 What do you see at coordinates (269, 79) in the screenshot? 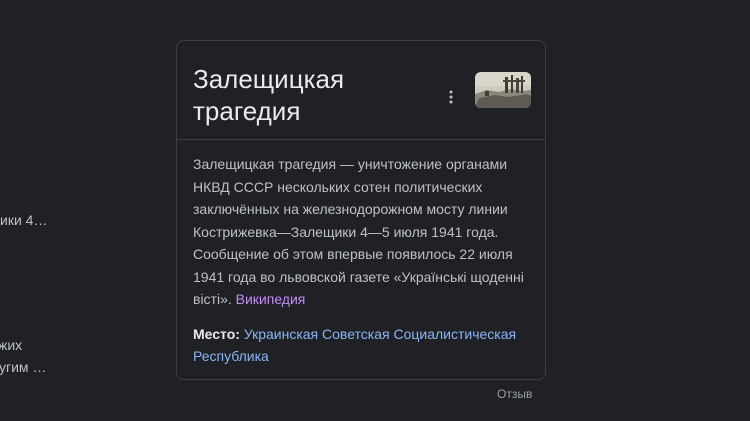
I see `panel-title-line: Залещицкая` at bounding box center [269, 79].